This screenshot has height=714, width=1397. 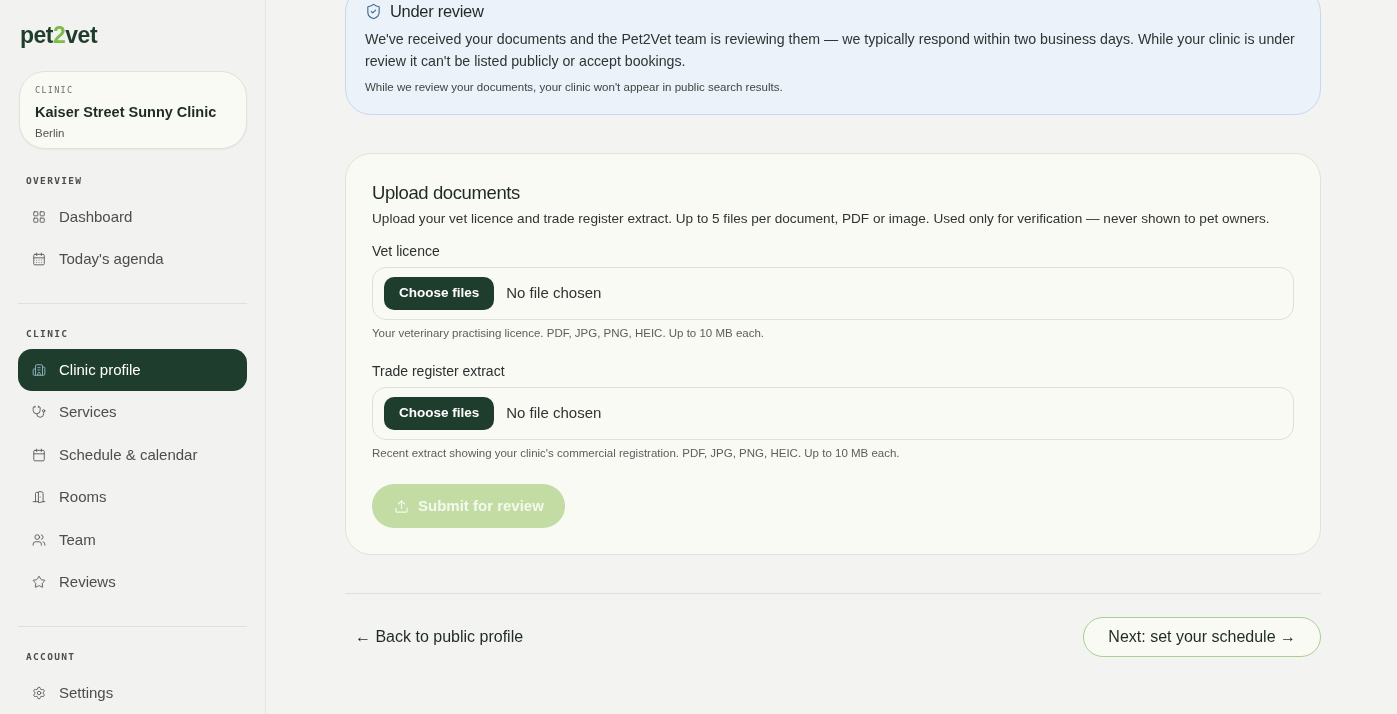 What do you see at coordinates (132, 259) in the screenshot?
I see `nav-item: Today's agenda` at bounding box center [132, 259].